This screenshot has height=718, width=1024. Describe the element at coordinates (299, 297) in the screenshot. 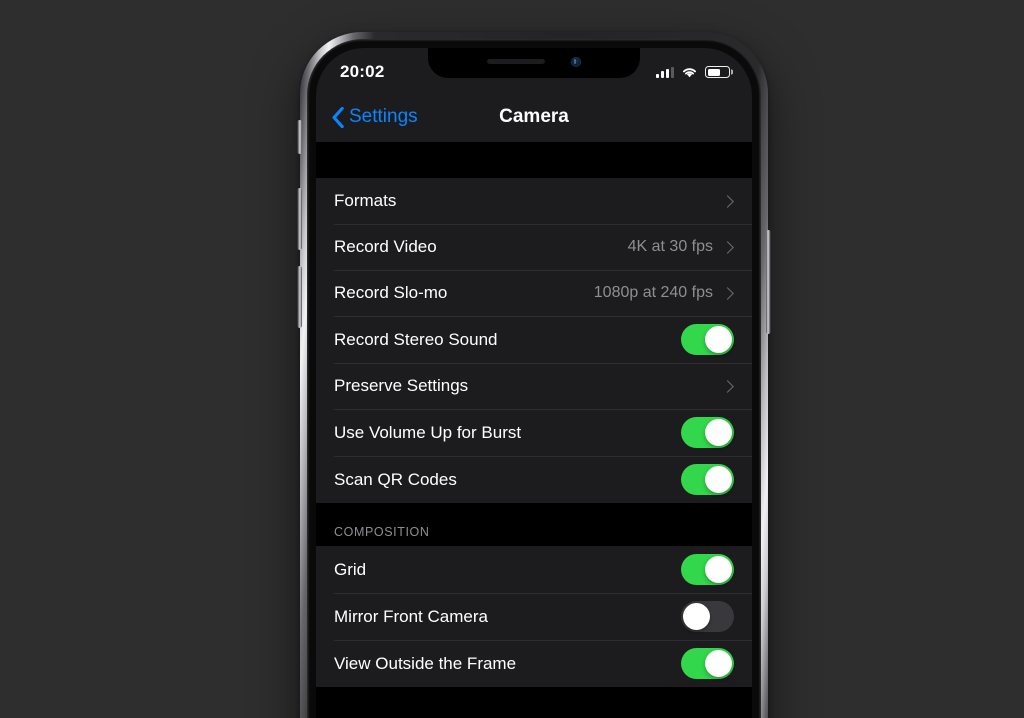

I see `volume-down-button` at that location.